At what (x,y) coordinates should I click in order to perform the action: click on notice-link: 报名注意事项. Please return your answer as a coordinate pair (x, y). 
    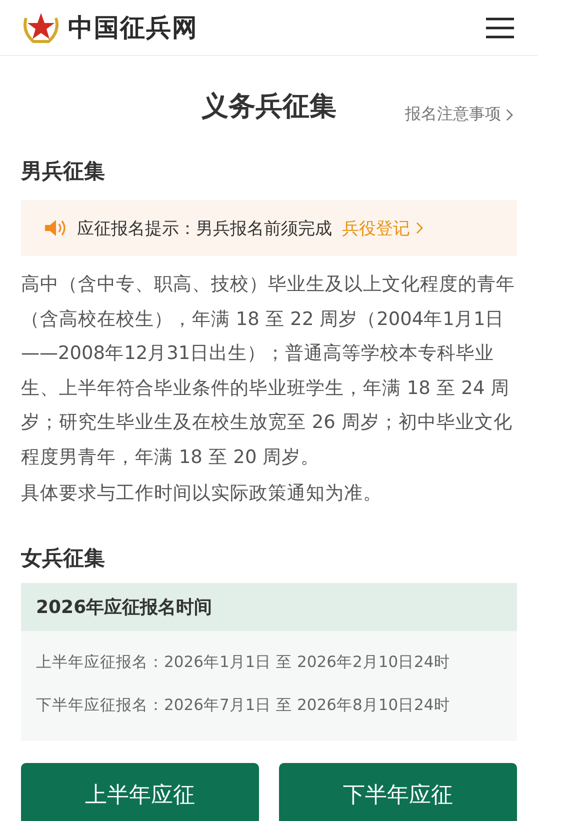
    Looking at the image, I should click on (459, 114).